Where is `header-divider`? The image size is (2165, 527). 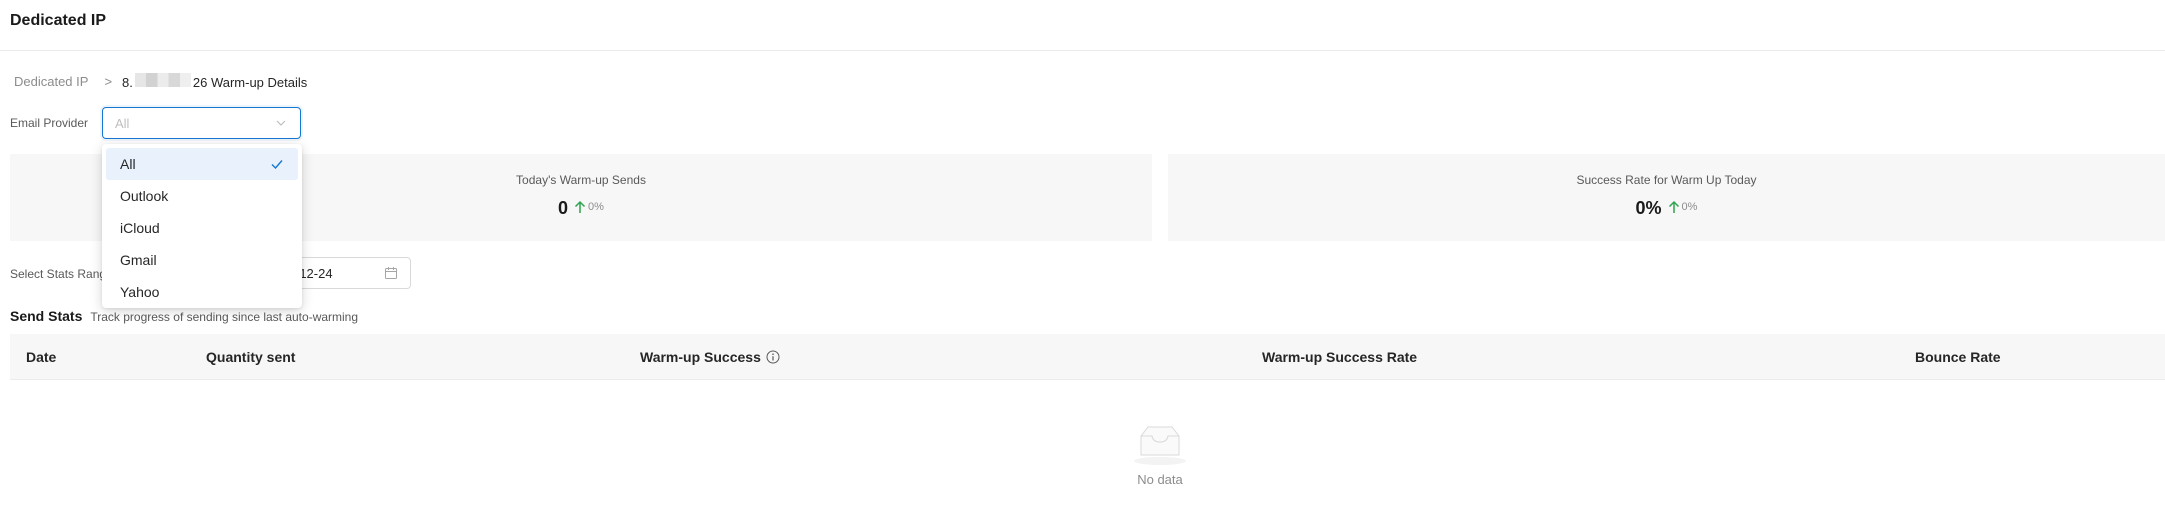 header-divider is located at coordinates (1082, 50).